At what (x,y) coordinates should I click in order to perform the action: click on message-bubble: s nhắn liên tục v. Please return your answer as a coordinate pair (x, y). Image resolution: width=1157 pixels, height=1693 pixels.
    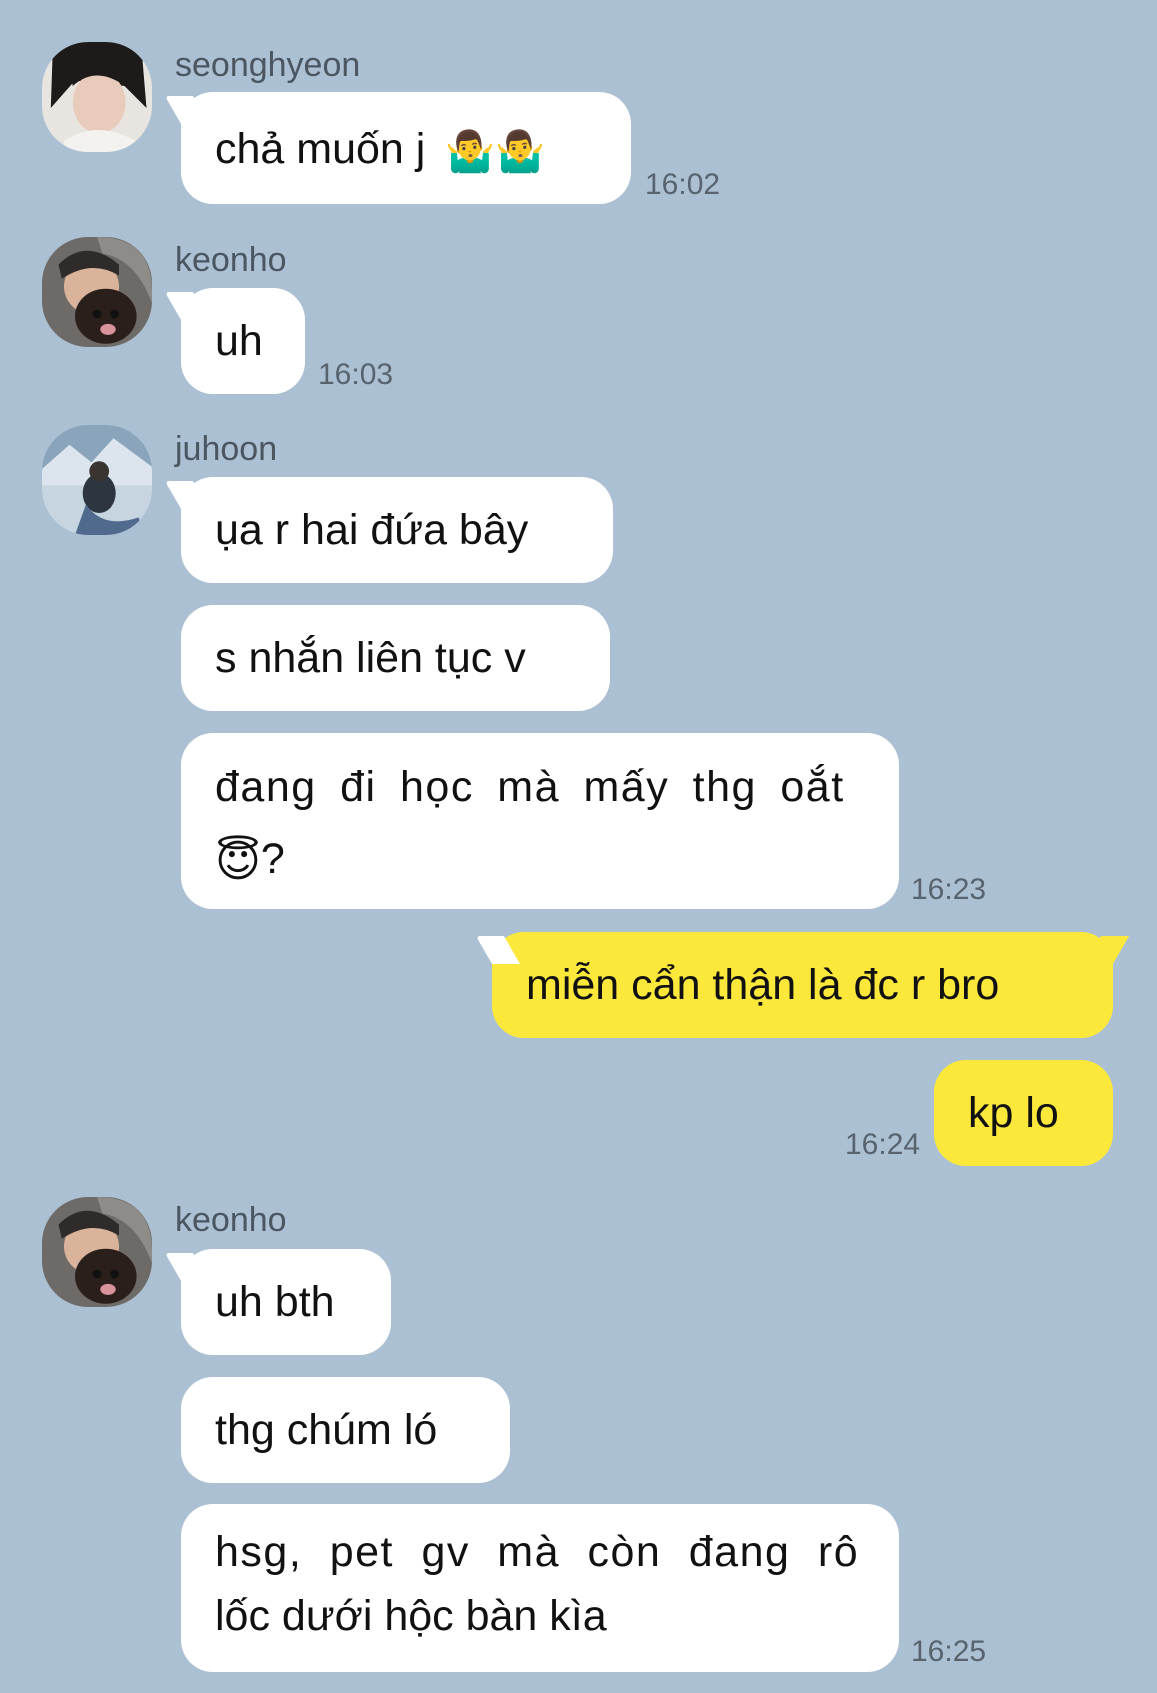
    Looking at the image, I should click on (395, 658).